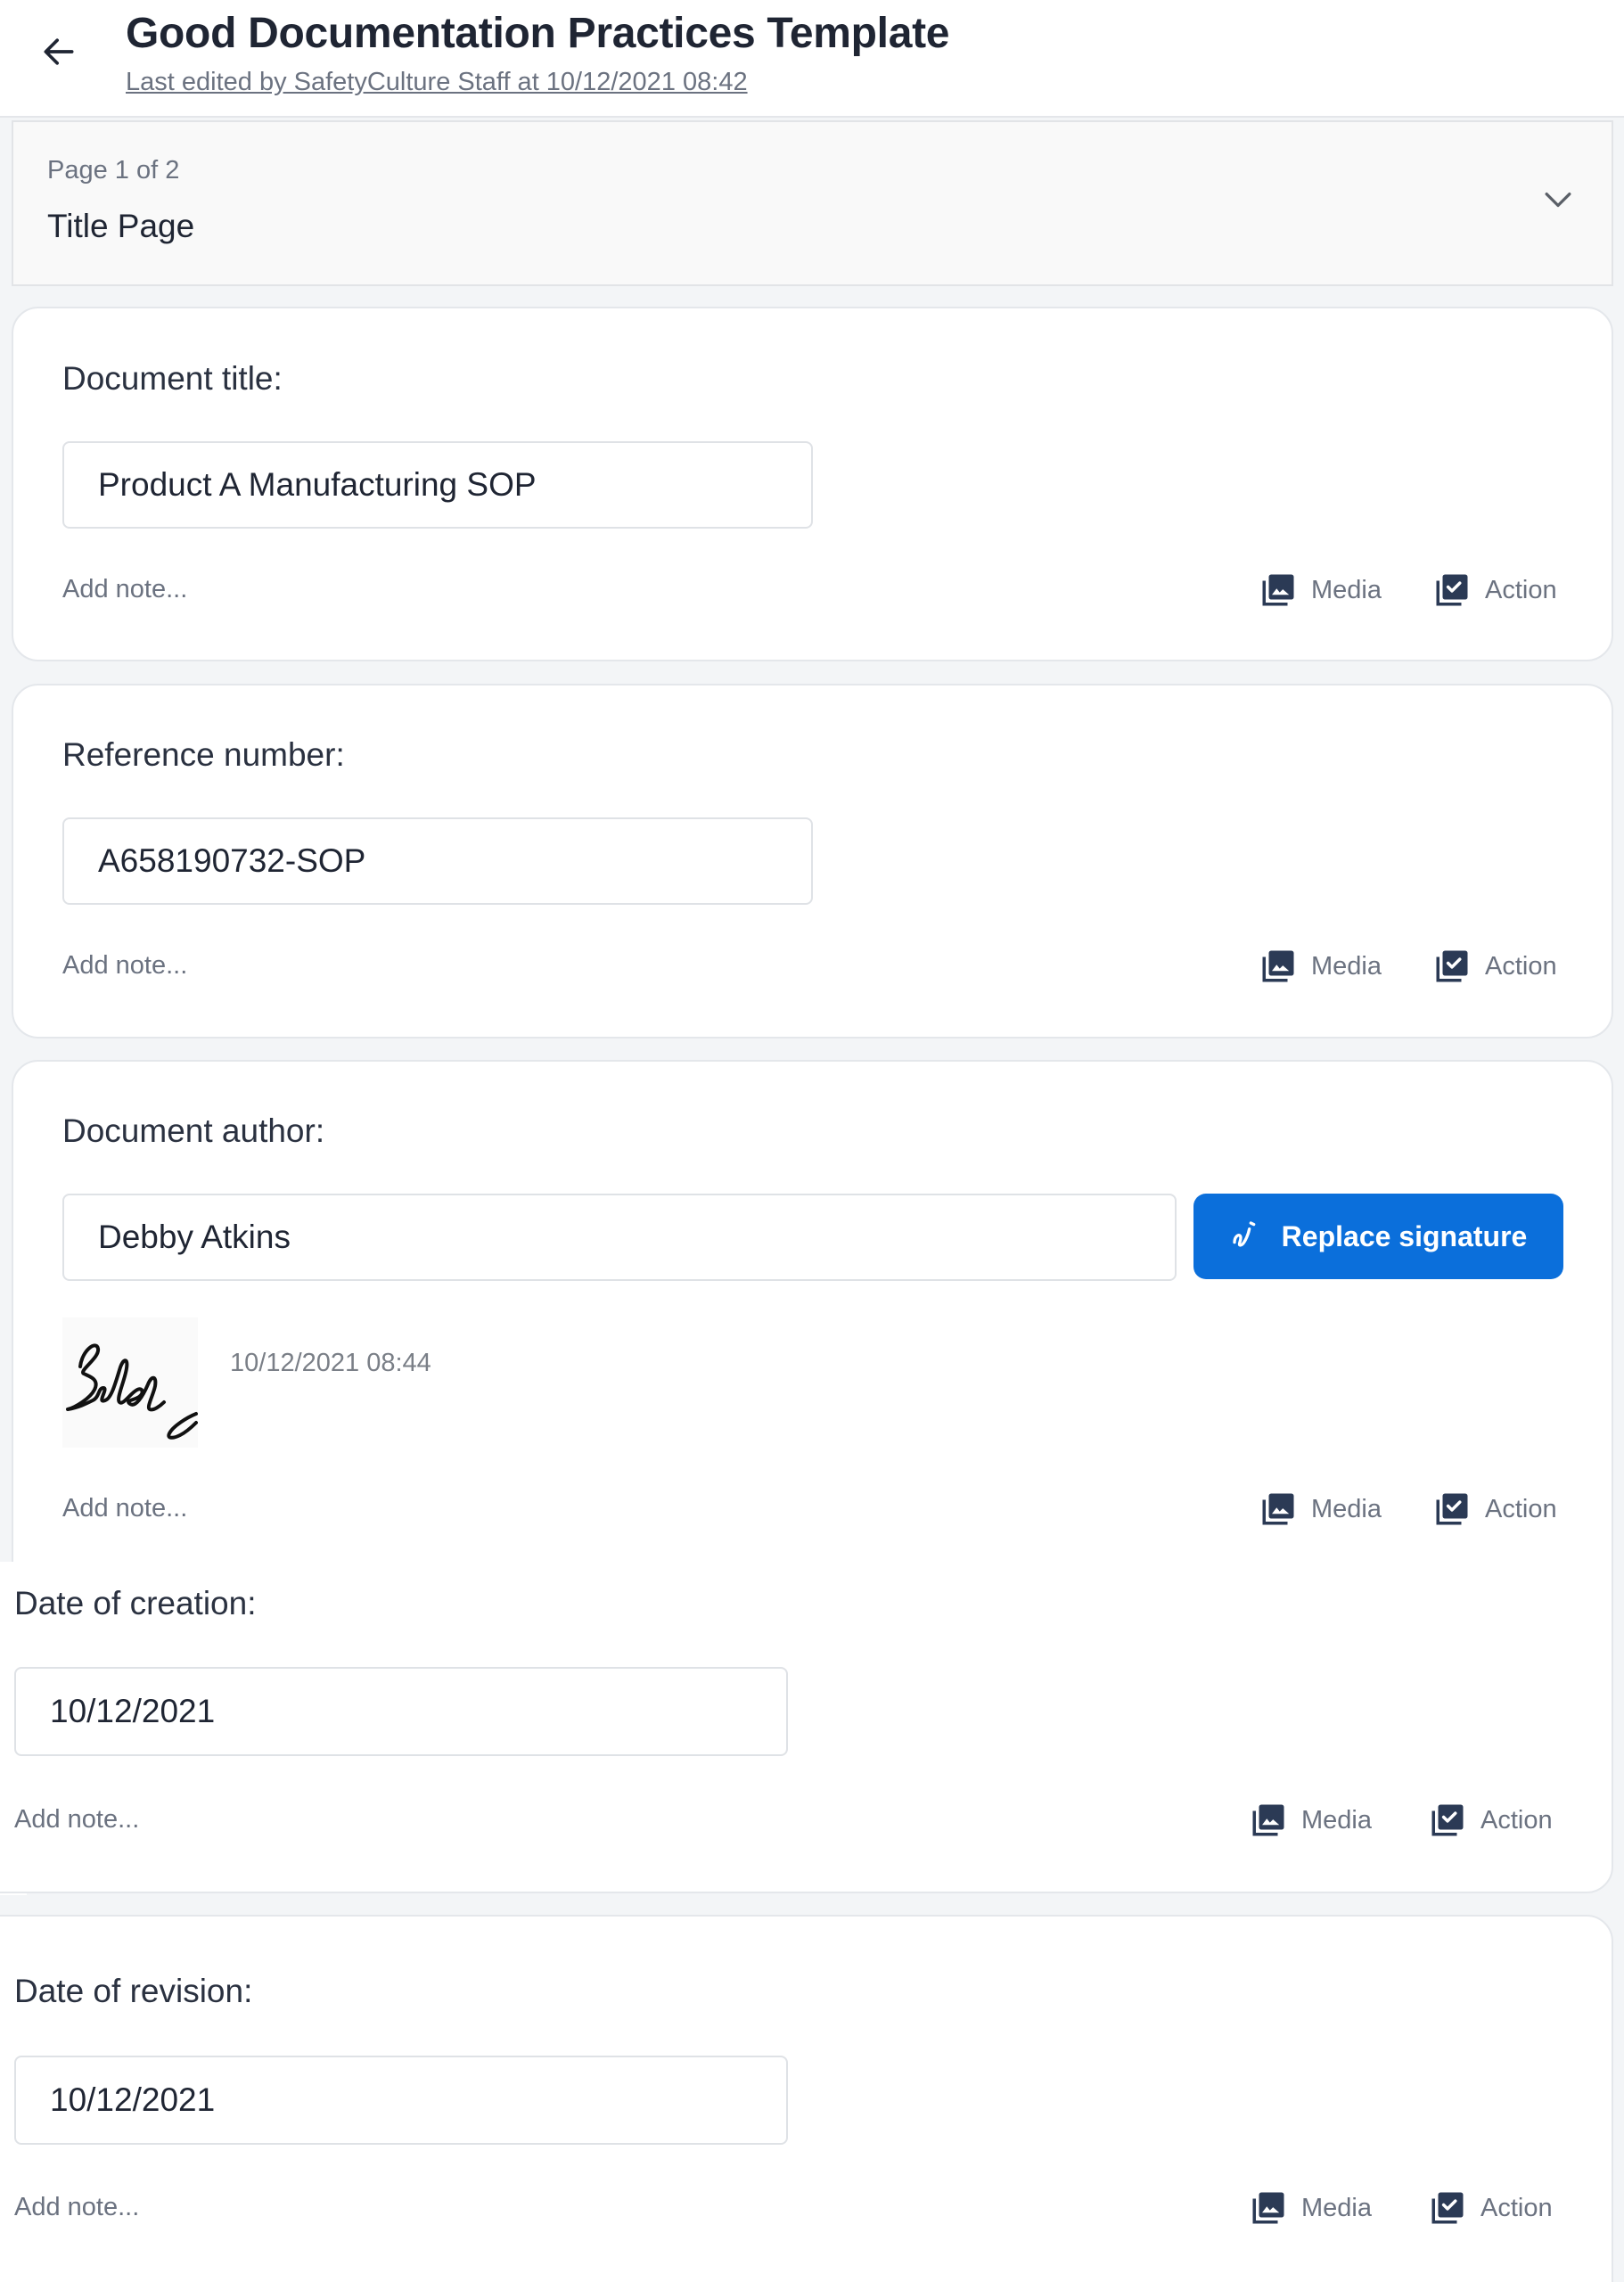 This screenshot has width=1624, height=2282. What do you see at coordinates (113, 170) in the screenshot?
I see `page-count: Page 1 of 2` at bounding box center [113, 170].